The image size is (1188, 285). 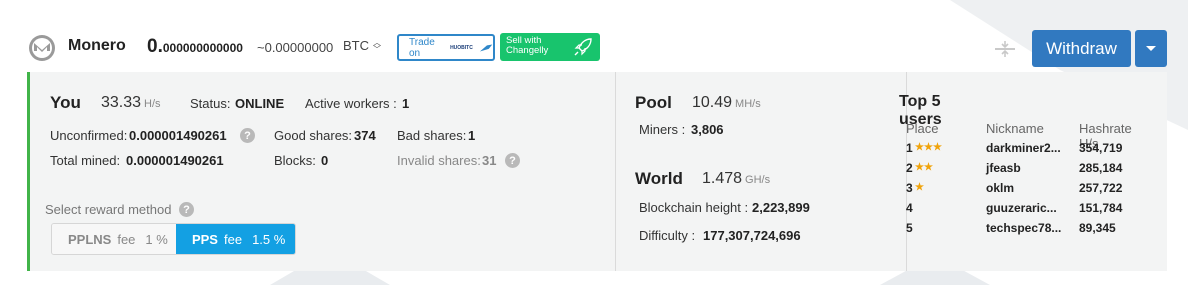 I want to click on caret-down-icon, so click(x=1151, y=48).